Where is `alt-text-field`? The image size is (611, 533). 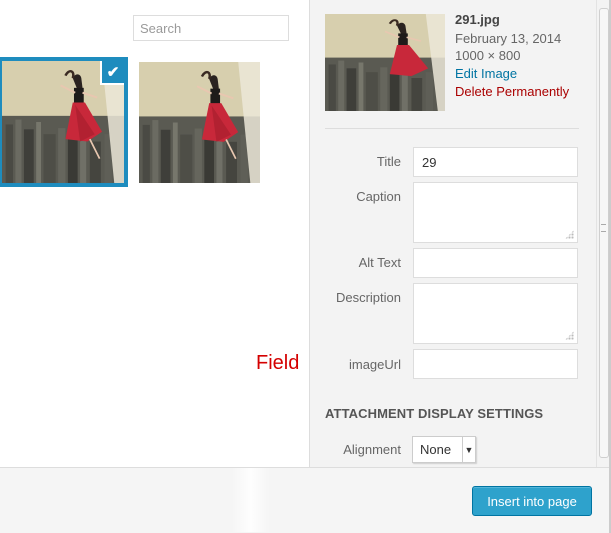
alt-text-field is located at coordinates (495, 263).